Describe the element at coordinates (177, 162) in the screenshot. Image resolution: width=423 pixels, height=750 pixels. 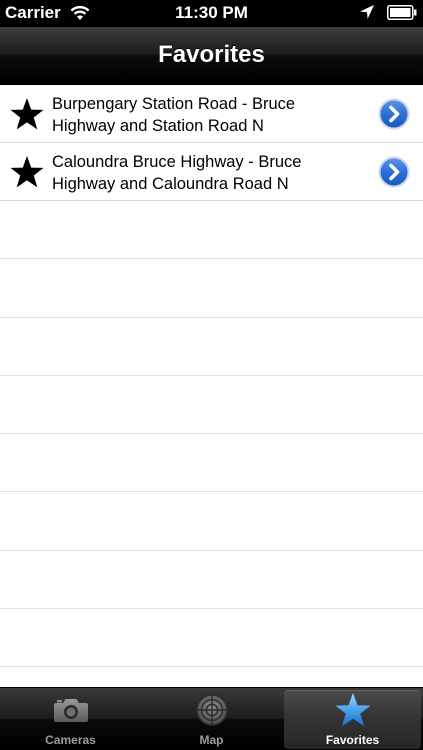
I see `favorite-title-line: Caloundra Bruce Highway - Bruce` at that location.